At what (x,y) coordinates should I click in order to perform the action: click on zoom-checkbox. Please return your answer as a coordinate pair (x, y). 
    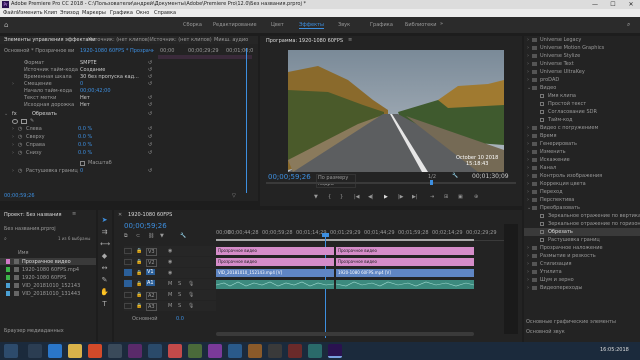
    Looking at the image, I should click on (82, 163).